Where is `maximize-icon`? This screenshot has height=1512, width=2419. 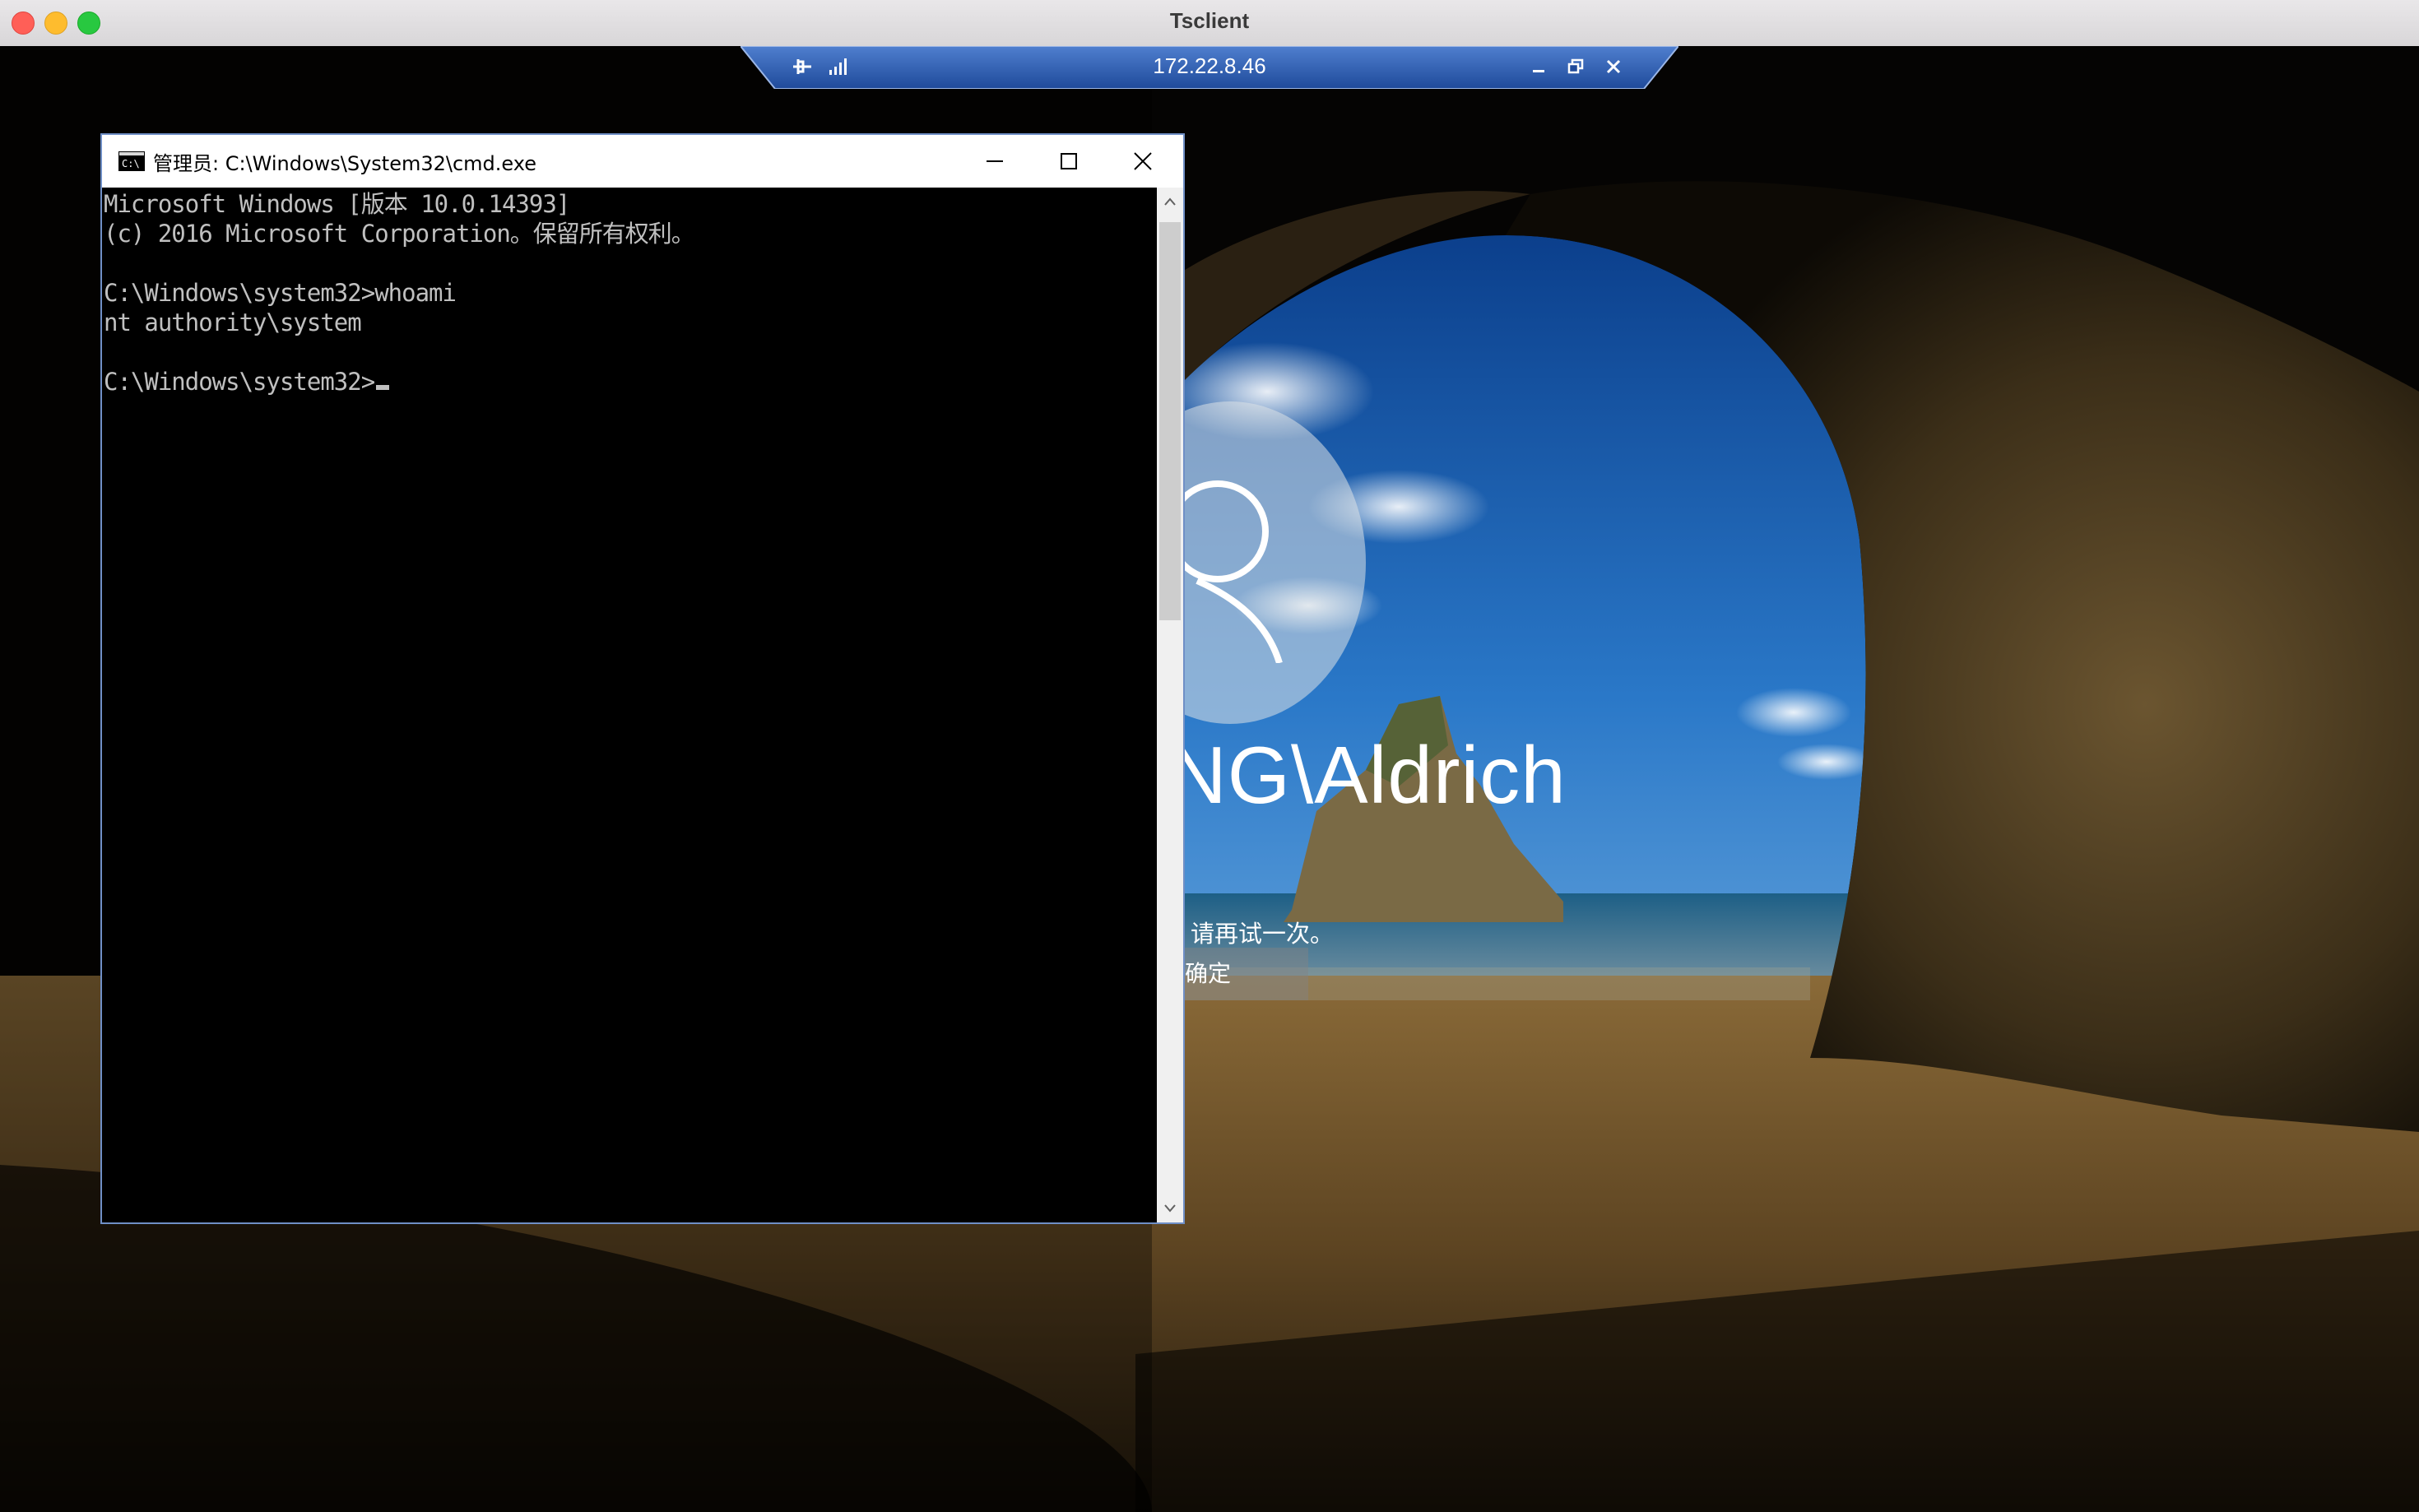 maximize-icon is located at coordinates (1069, 161).